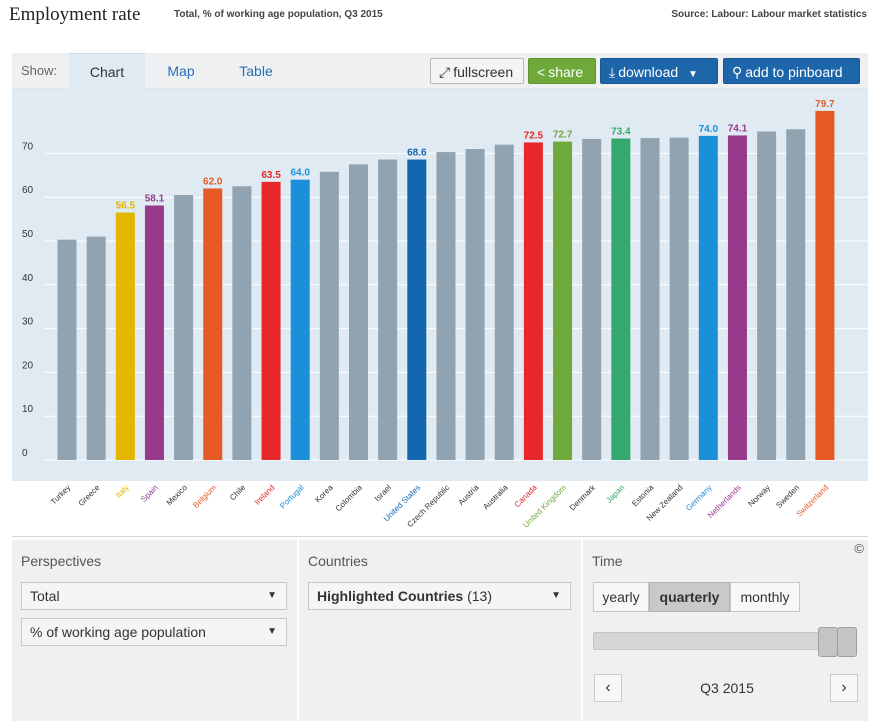 The width and height of the screenshot is (874, 721). Describe the element at coordinates (759, 496) in the screenshot. I see `x-tick-label: Norway` at that location.